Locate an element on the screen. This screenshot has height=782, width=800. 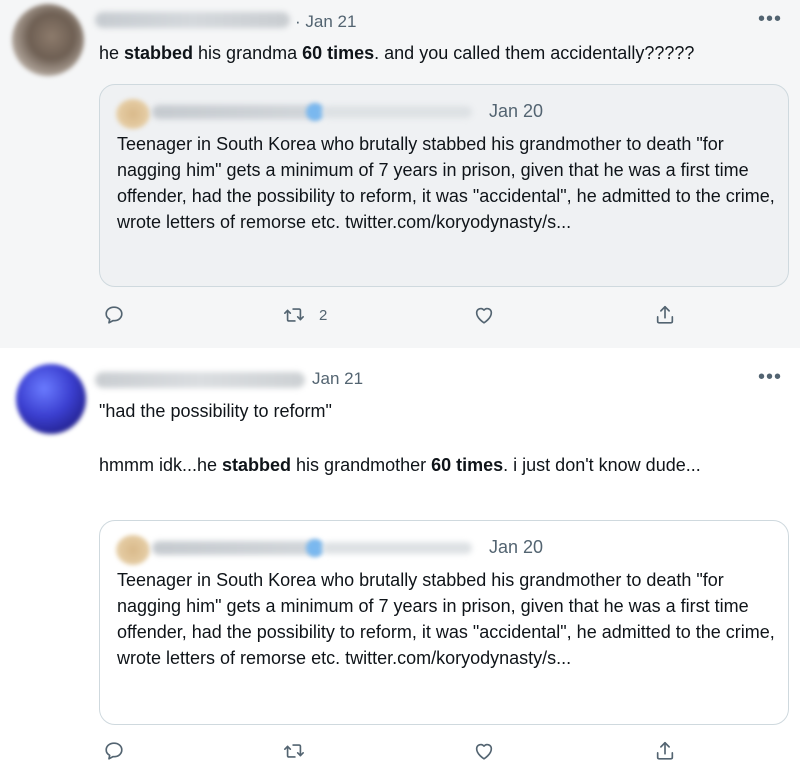
tweet-date: · Jan 21 is located at coordinates (325, 22).